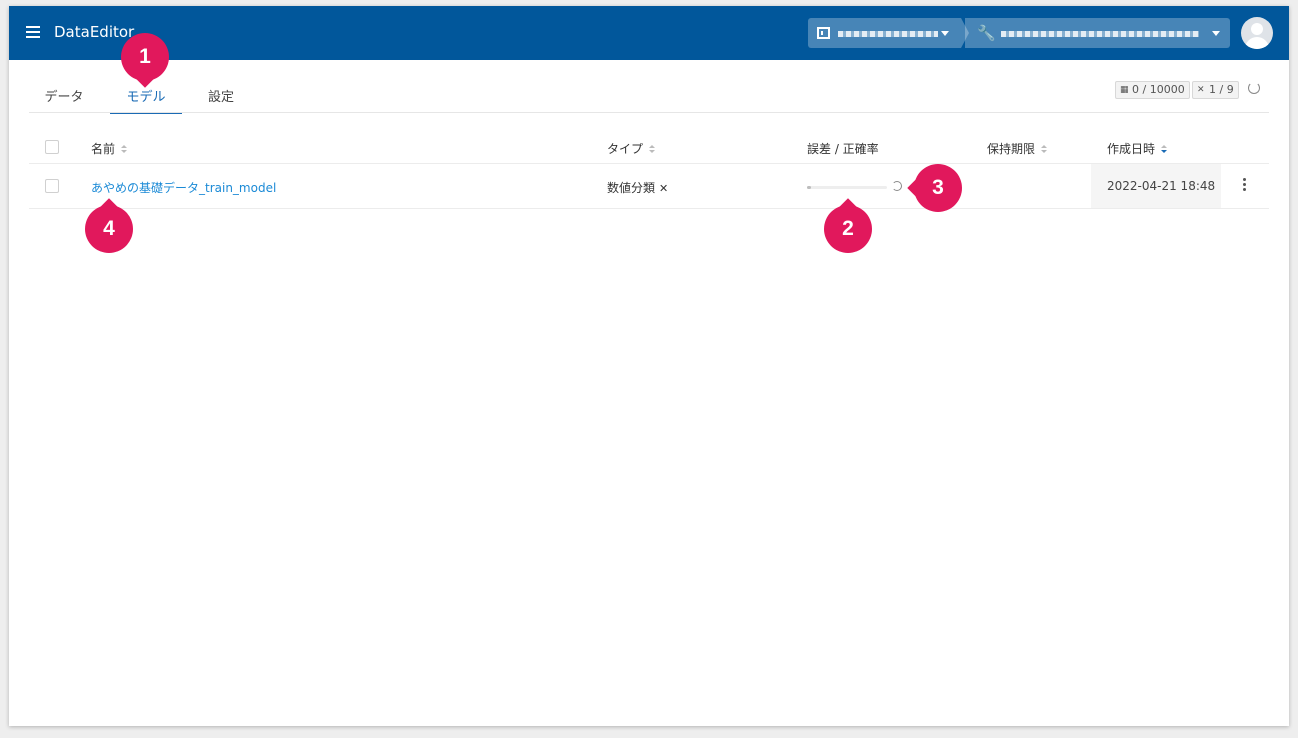 The height and width of the screenshot is (738, 1298). What do you see at coordinates (52, 147) in the screenshot?
I see `select-all-checkbox` at bounding box center [52, 147].